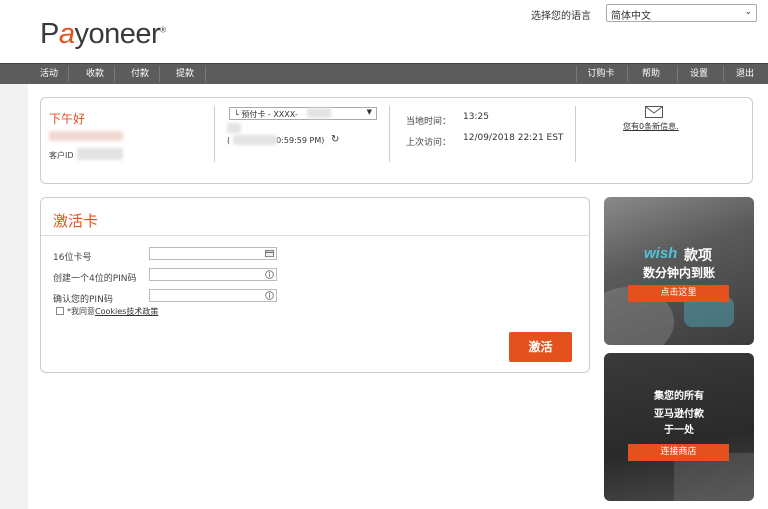  I want to click on create-pin-input, so click(213, 274).